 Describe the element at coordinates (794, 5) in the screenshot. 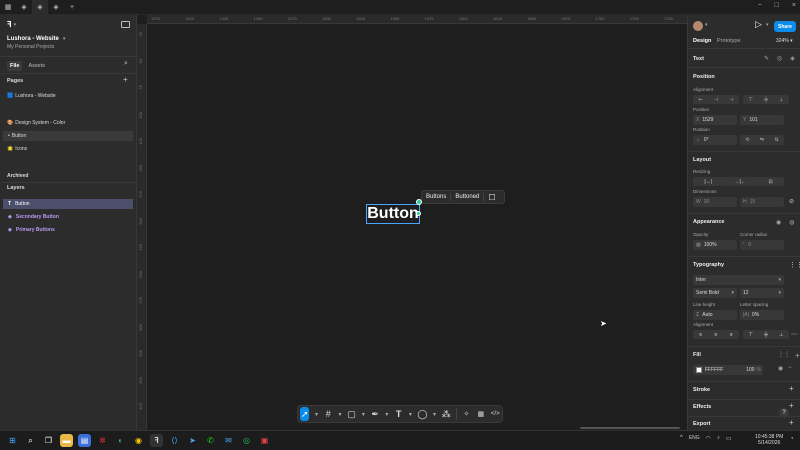

I see `close-button: ×` at that location.